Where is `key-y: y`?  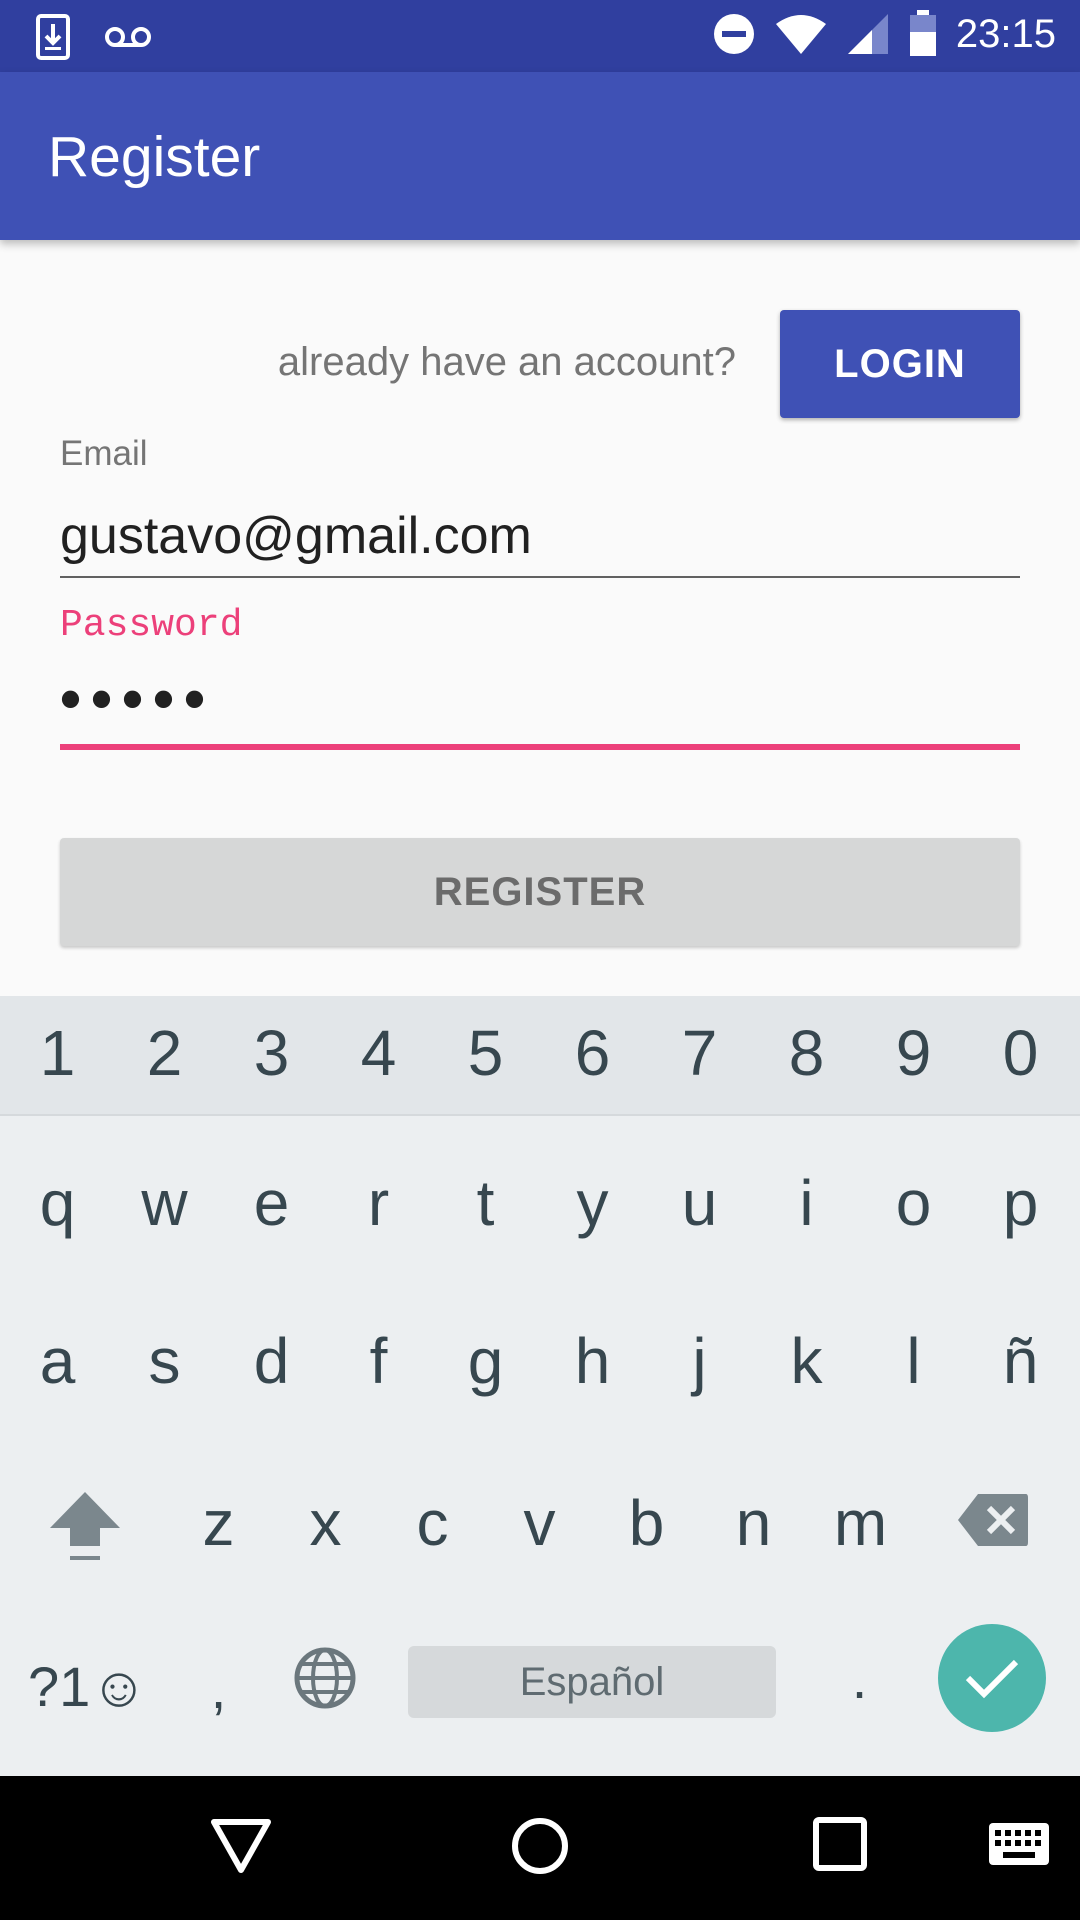 key-y: y is located at coordinates (592, 1203).